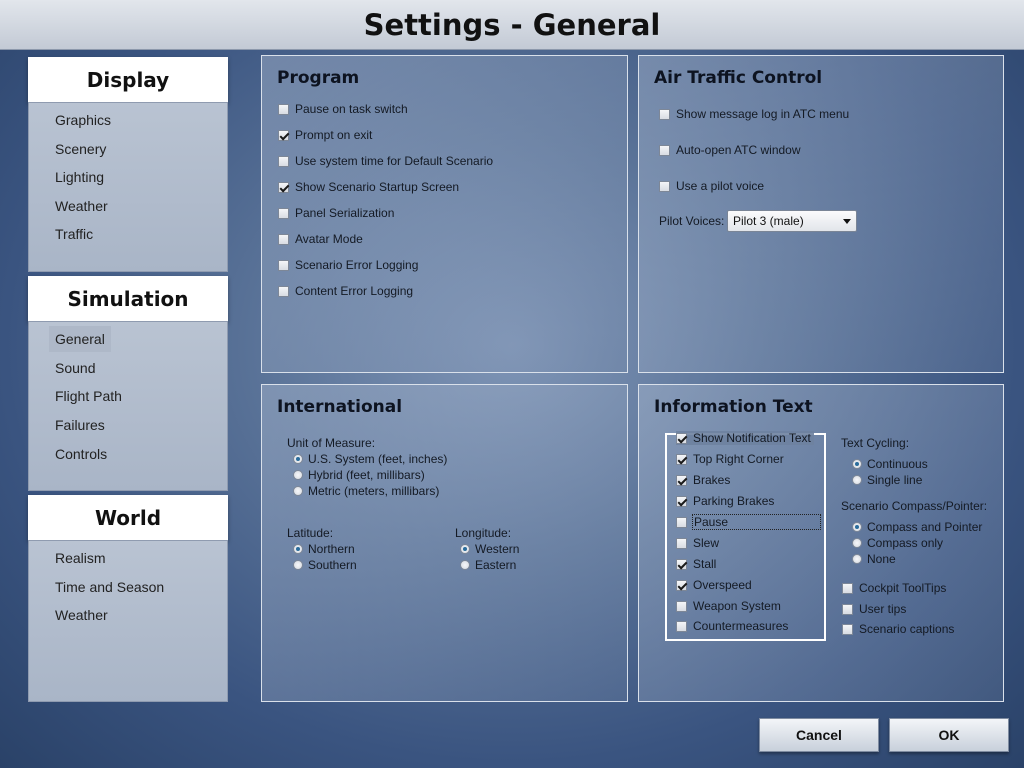  What do you see at coordinates (331, 443) in the screenshot?
I see `unit-of-measure-label: Unit of Measure:` at bounding box center [331, 443].